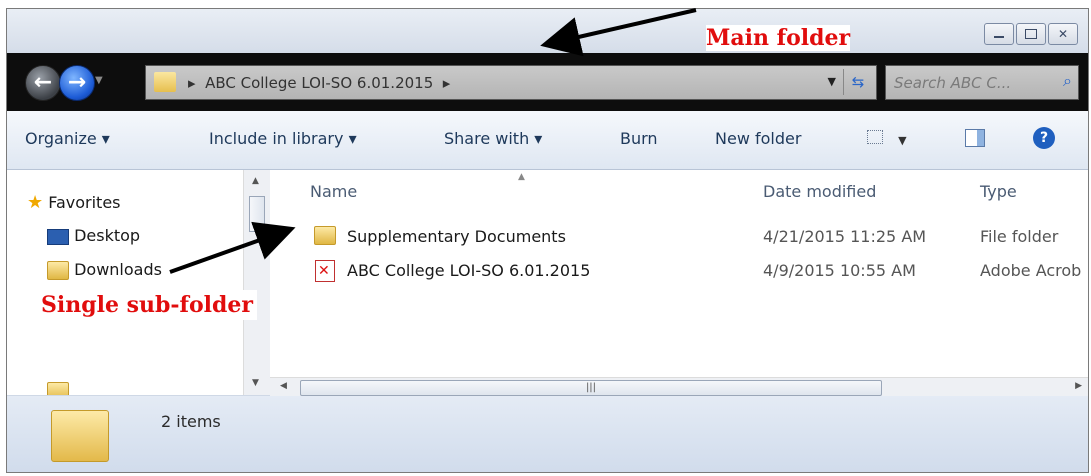 This screenshot has height=476, width=1091. I want to click on preview-pane-button, so click(975, 140).